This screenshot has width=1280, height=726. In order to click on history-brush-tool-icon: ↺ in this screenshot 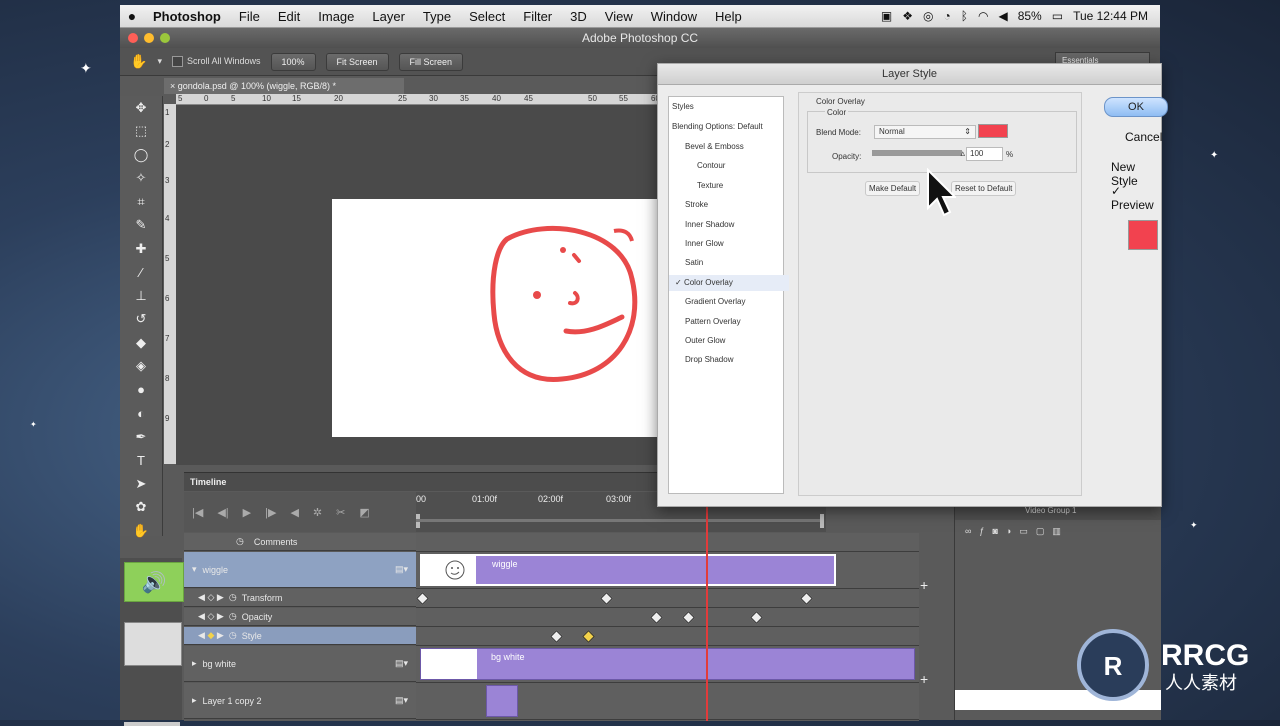, I will do `click(141, 320)`.